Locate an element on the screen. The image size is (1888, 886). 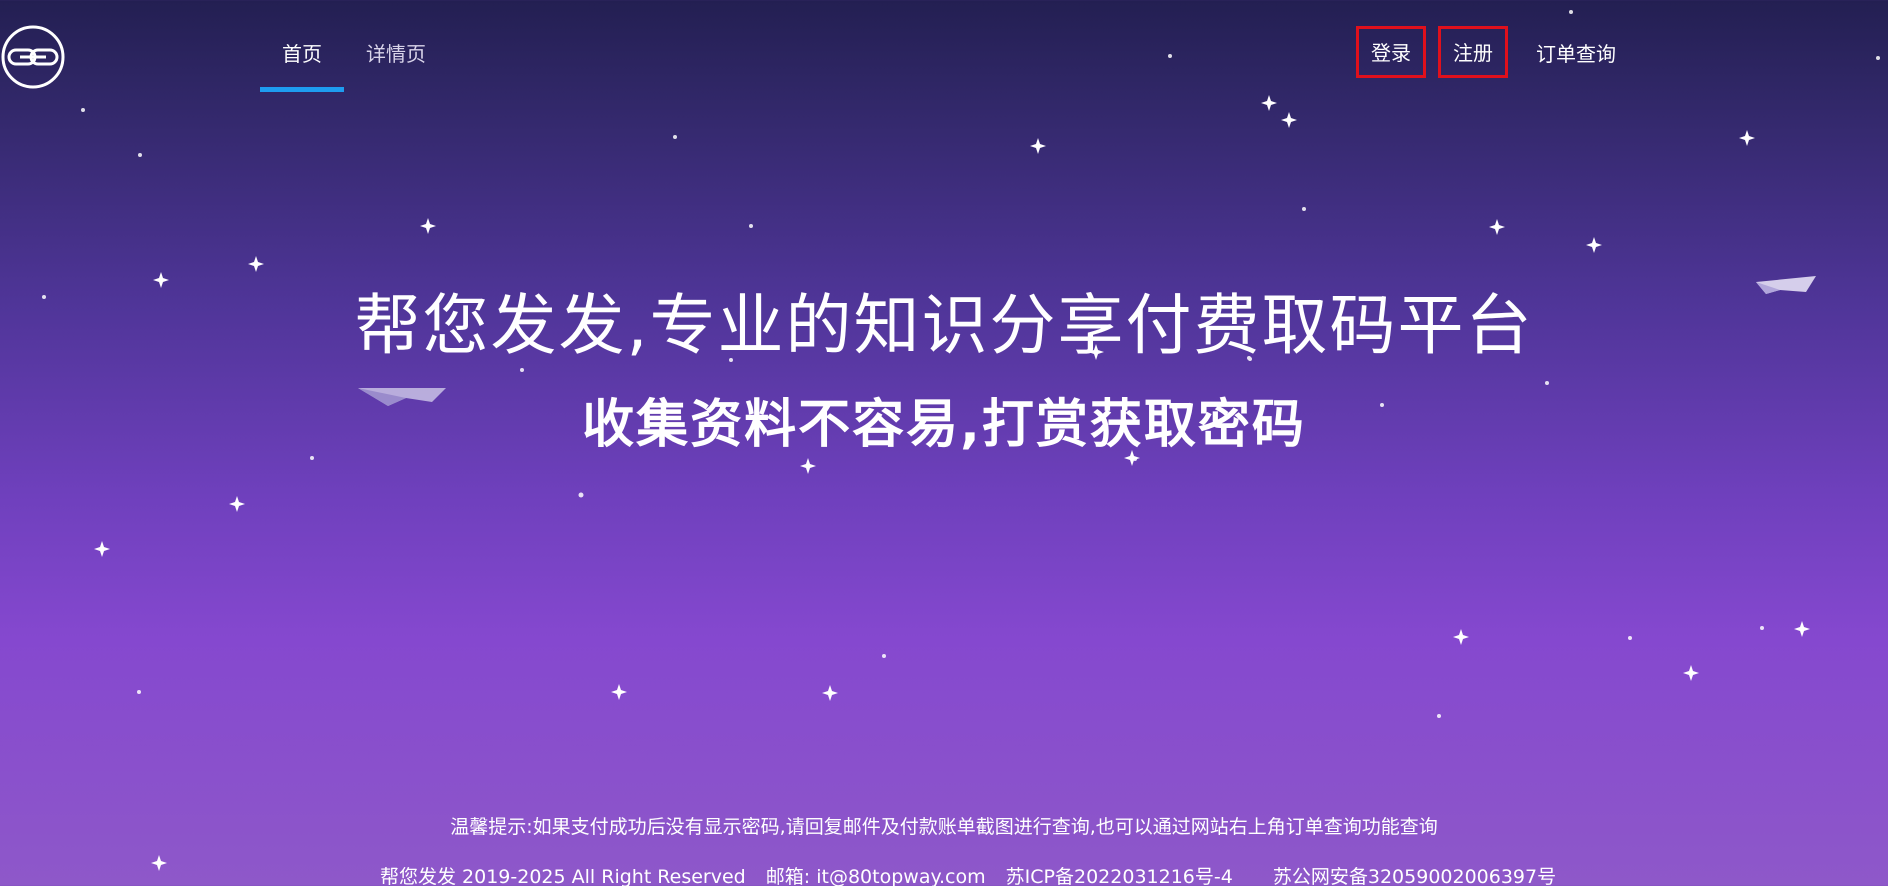
tab-home: 首页 is located at coordinates (302, 46).